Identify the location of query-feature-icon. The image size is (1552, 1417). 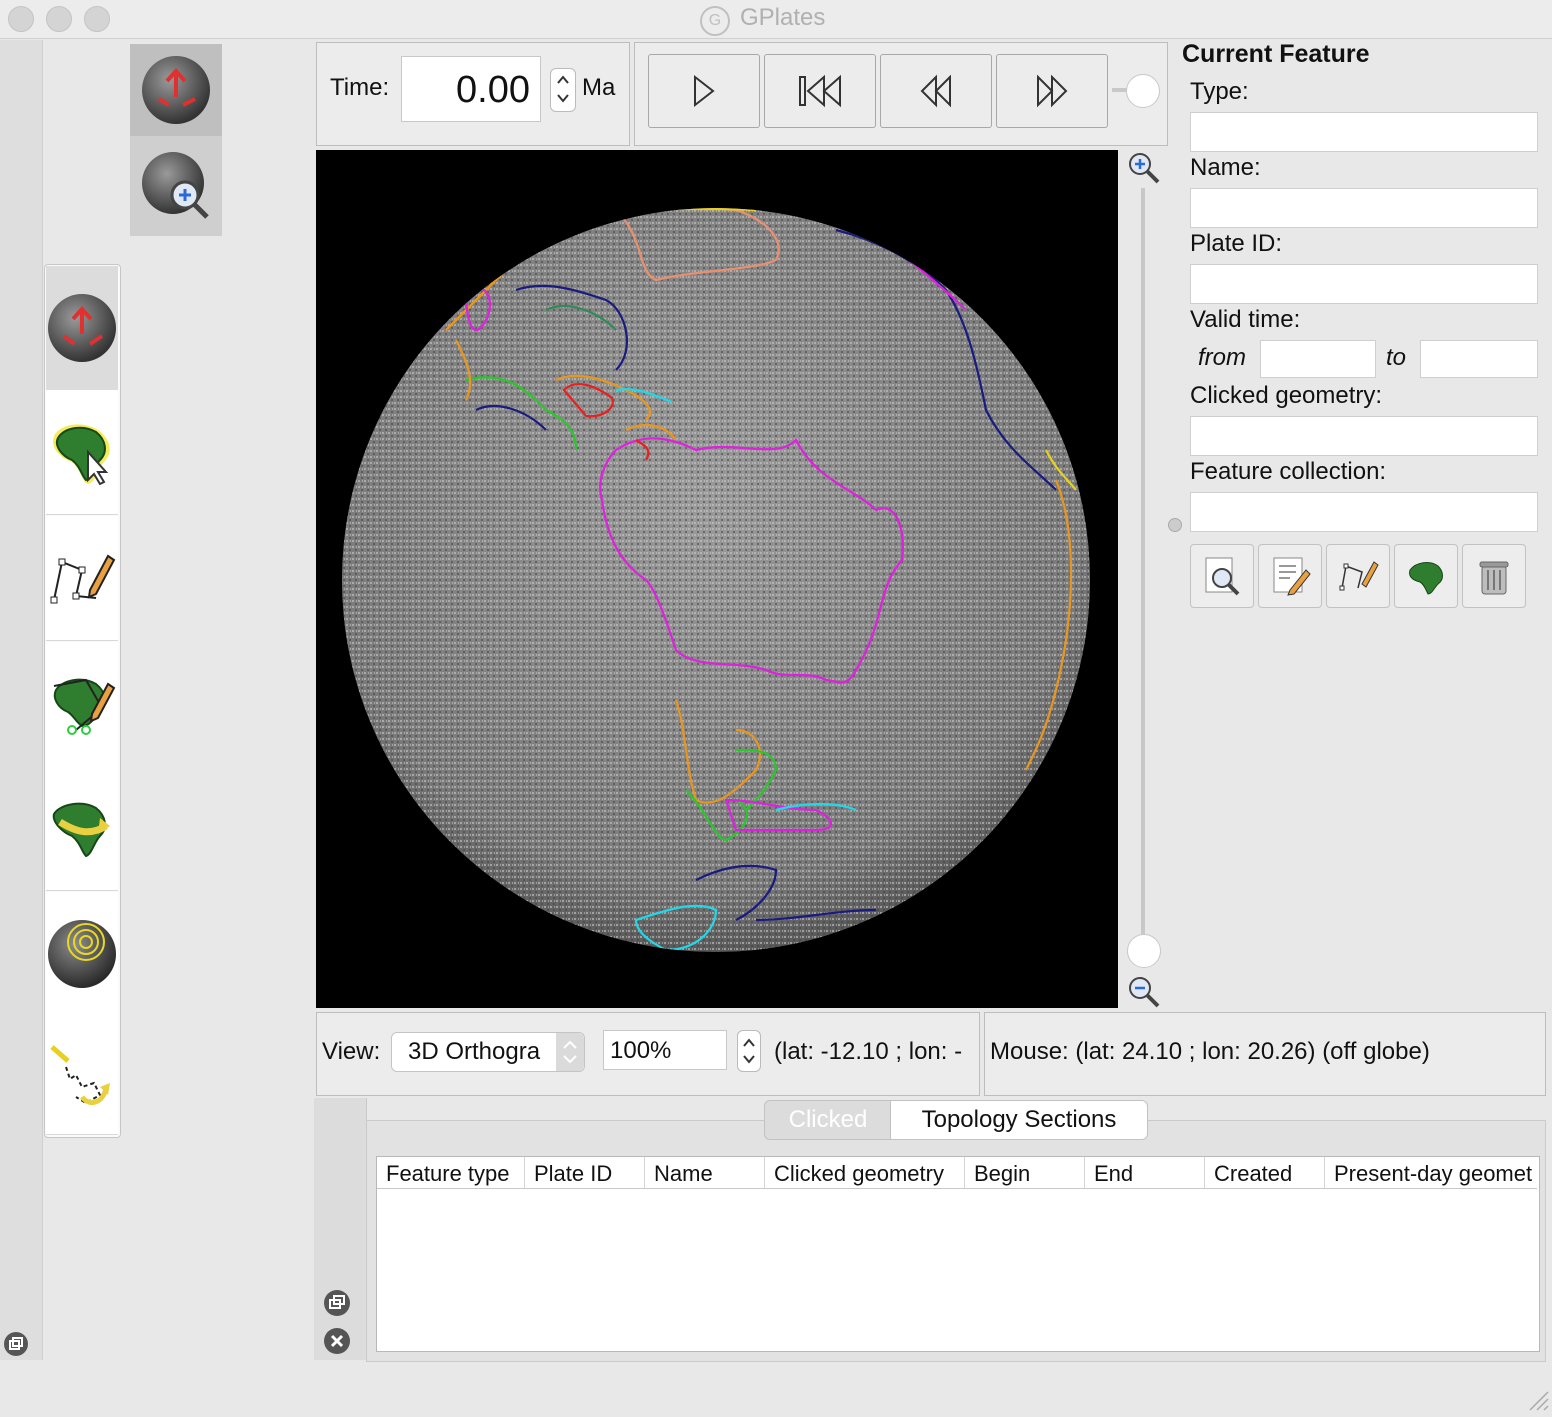
(1222, 576).